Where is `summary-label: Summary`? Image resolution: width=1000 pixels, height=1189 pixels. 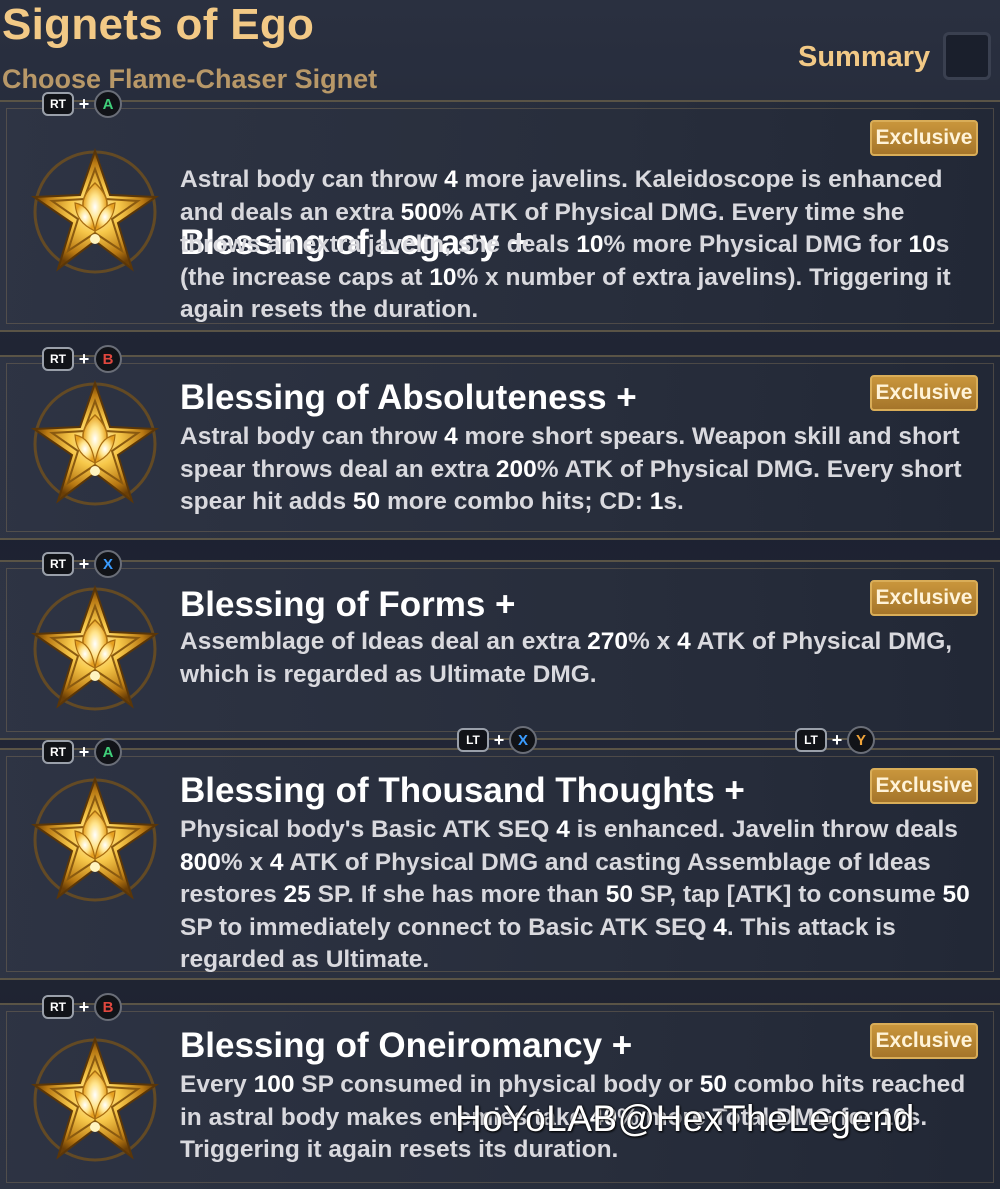 summary-label: Summary is located at coordinates (864, 57).